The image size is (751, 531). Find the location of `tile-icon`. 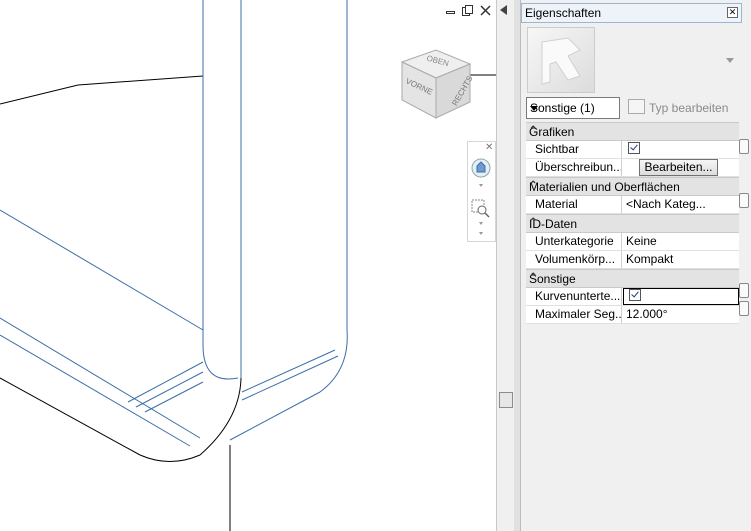

tile-icon is located at coordinates (467, 12).